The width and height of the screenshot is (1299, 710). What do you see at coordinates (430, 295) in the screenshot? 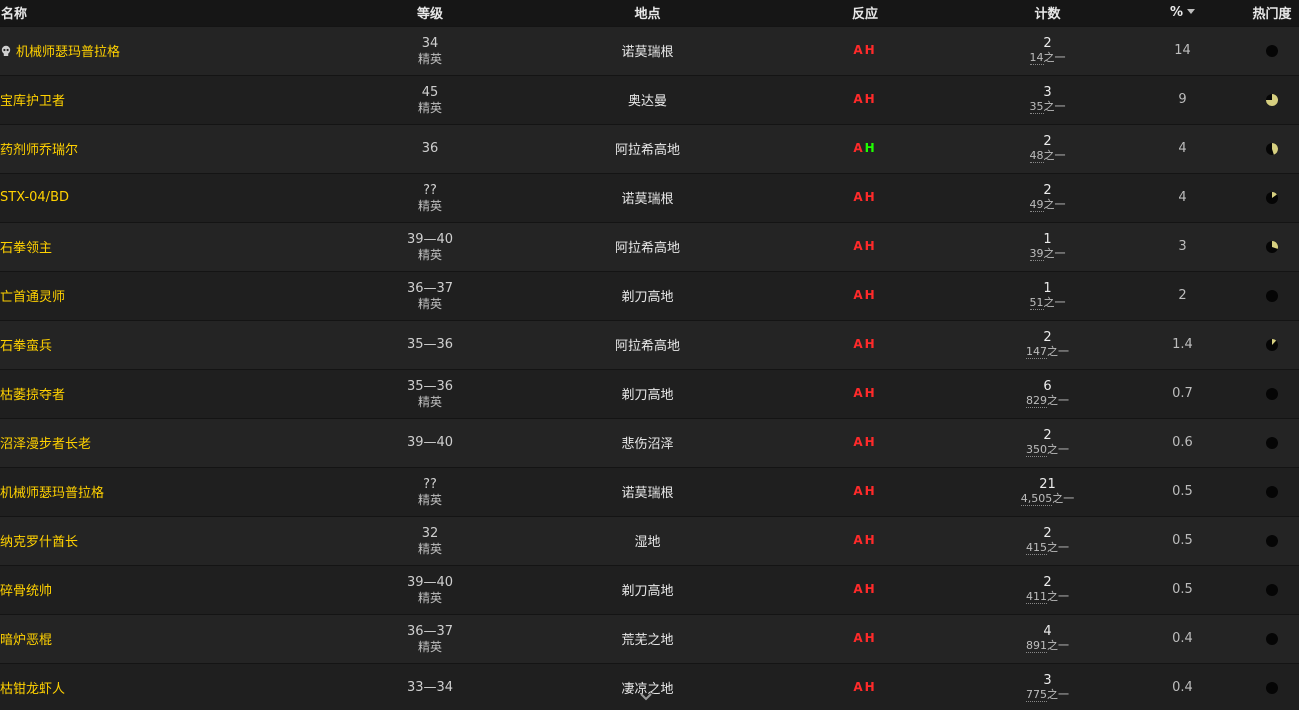
I see `level-cell: 36—37 精英` at bounding box center [430, 295].